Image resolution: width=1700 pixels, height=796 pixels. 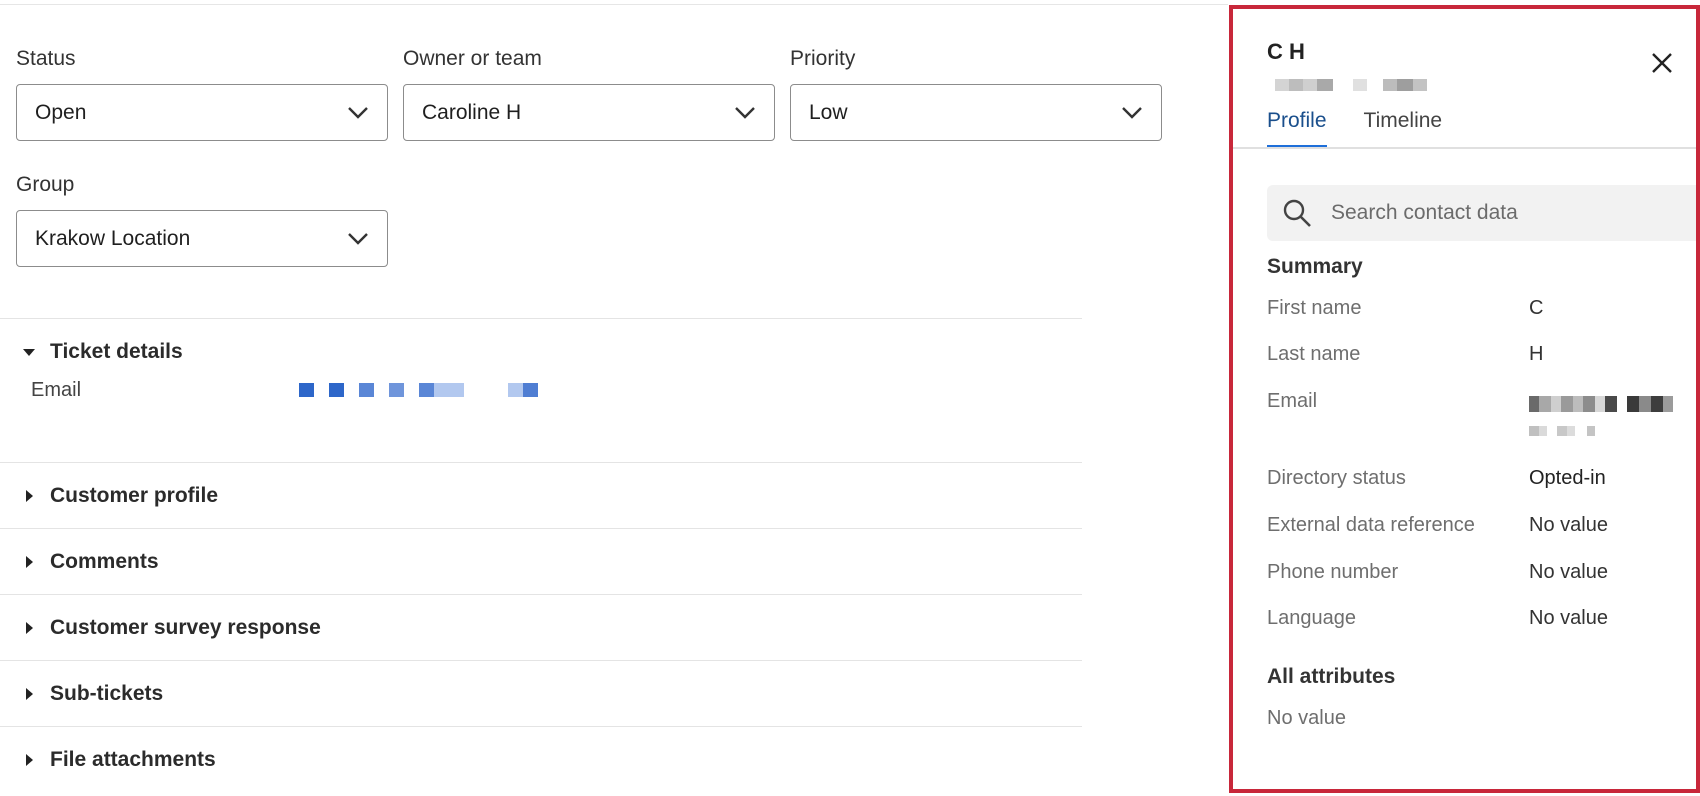 I want to click on section-title: File attachments, so click(x=133, y=759).